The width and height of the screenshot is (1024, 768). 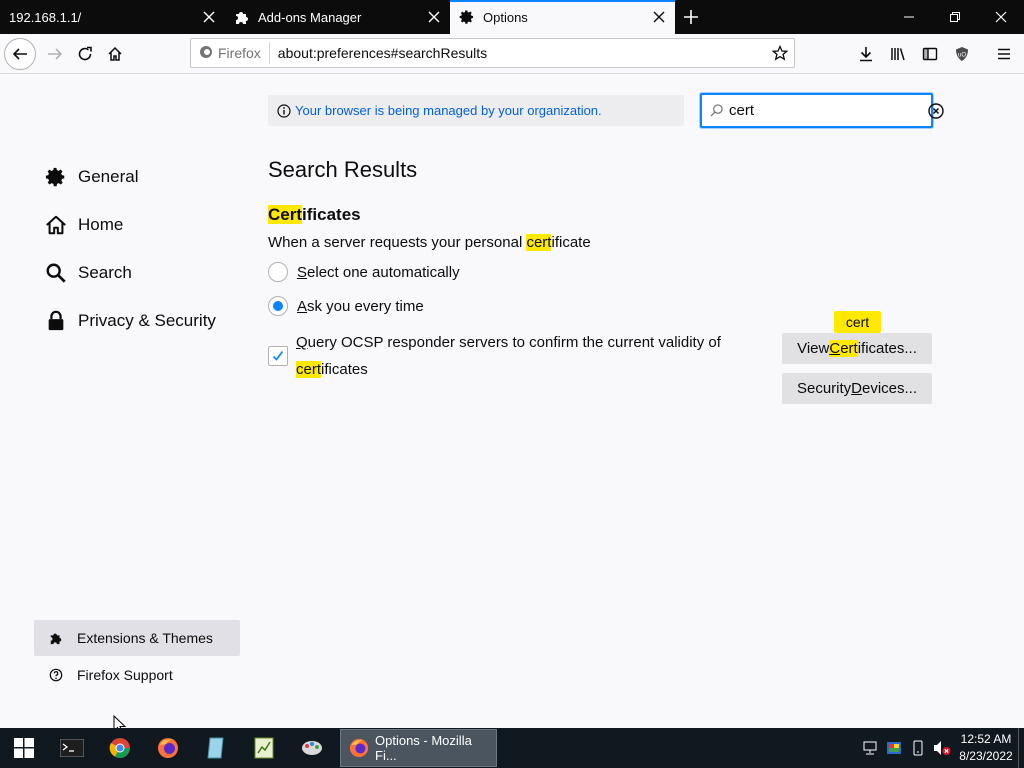 What do you see at coordinates (378, 272) in the screenshot?
I see `radio-label: Select one automatically` at bounding box center [378, 272].